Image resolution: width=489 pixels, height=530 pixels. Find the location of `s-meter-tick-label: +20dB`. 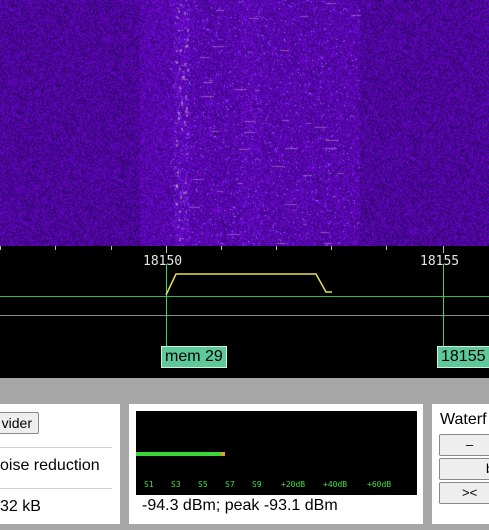

s-meter-tick-label: +20dB is located at coordinates (293, 484).